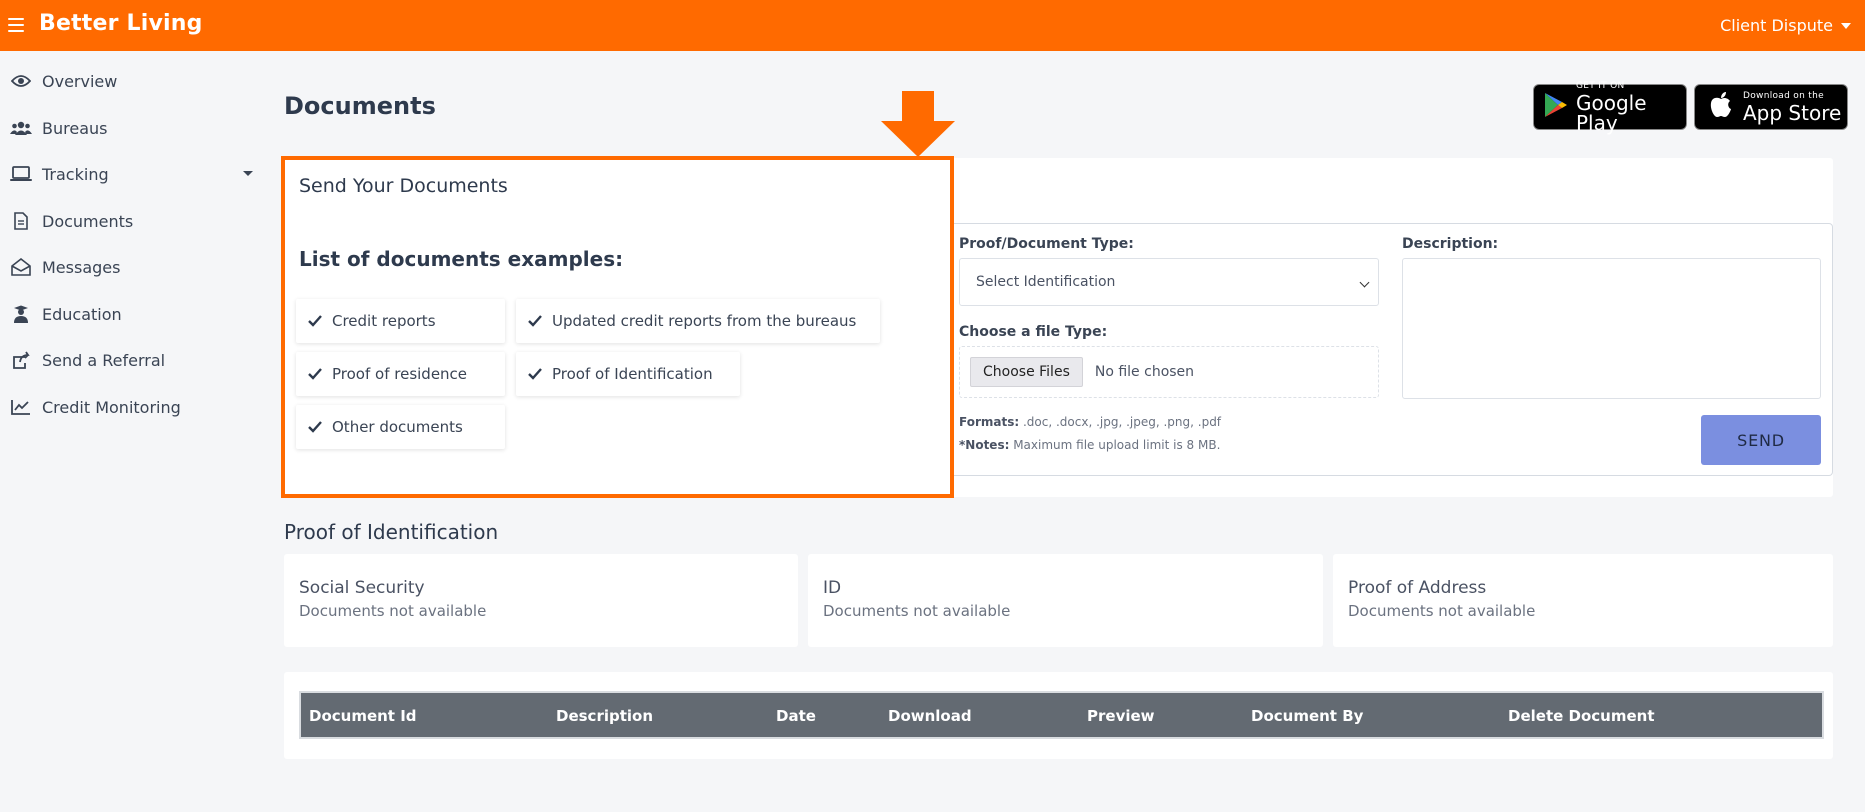 Image resolution: width=1865 pixels, height=812 pixels. I want to click on sidebar-item-label: Education, so click(82, 314).